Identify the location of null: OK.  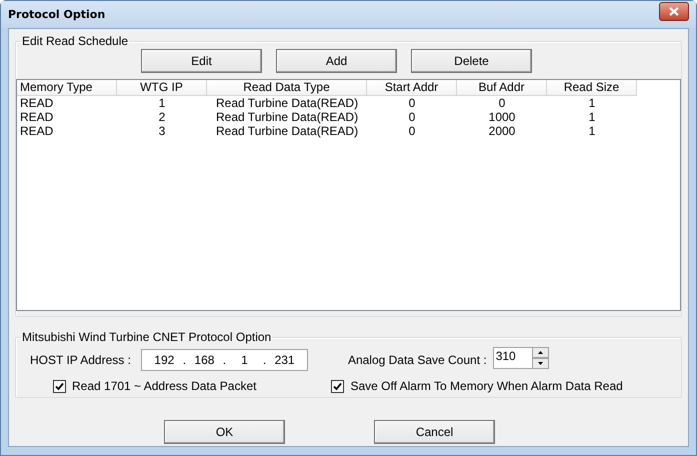
(224, 432).